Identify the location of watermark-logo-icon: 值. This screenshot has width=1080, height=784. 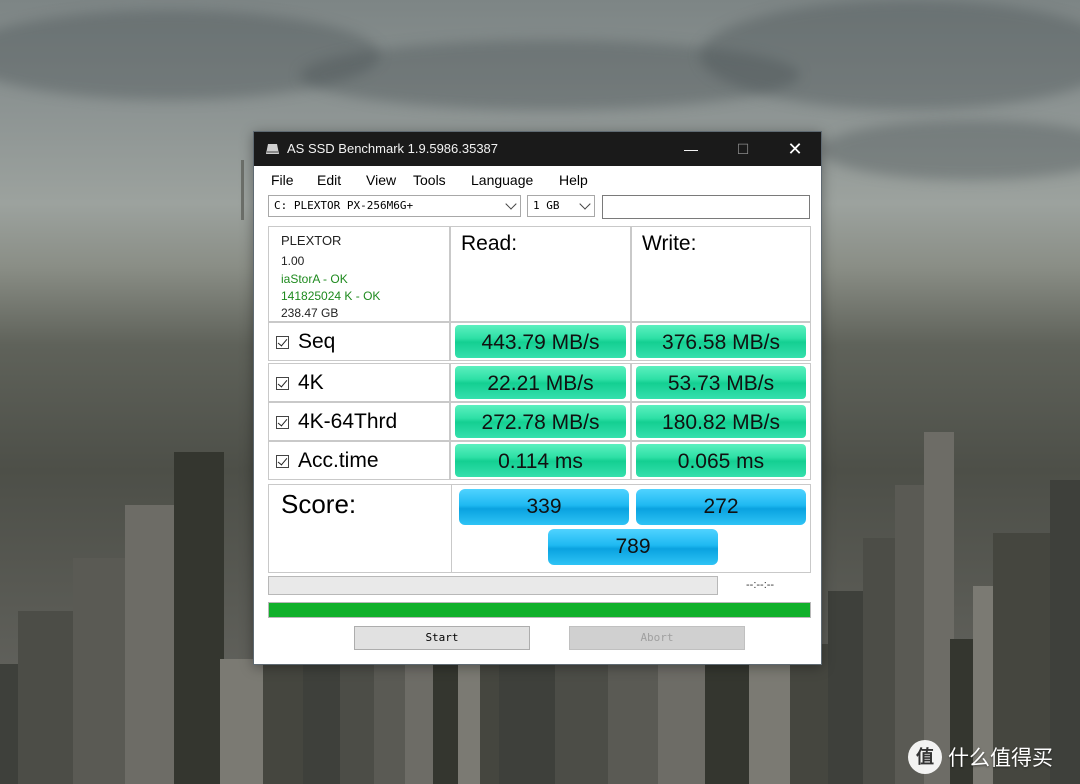
(925, 757).